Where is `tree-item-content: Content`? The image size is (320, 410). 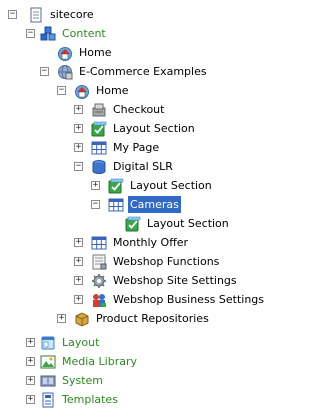
tree-item-content: Content is located at coordinates (74, 33).